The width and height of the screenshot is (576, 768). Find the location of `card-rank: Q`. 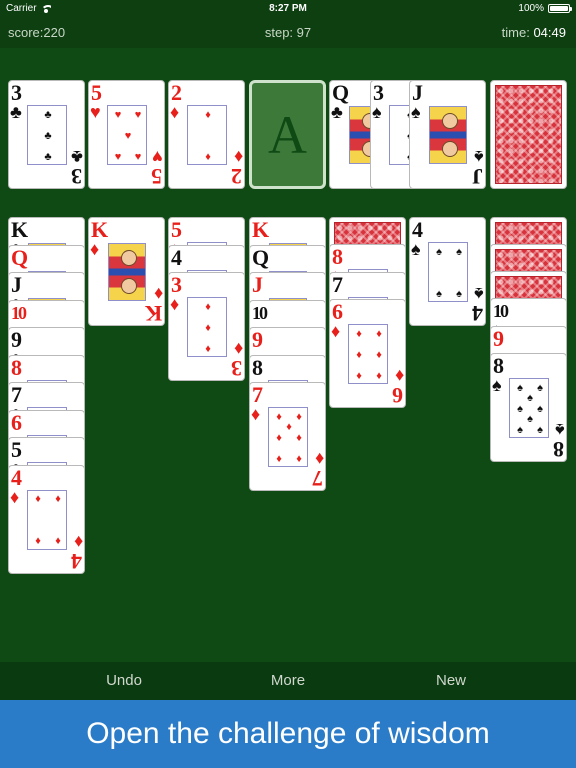

card-rank: Q is located at coordinates (20, 257).